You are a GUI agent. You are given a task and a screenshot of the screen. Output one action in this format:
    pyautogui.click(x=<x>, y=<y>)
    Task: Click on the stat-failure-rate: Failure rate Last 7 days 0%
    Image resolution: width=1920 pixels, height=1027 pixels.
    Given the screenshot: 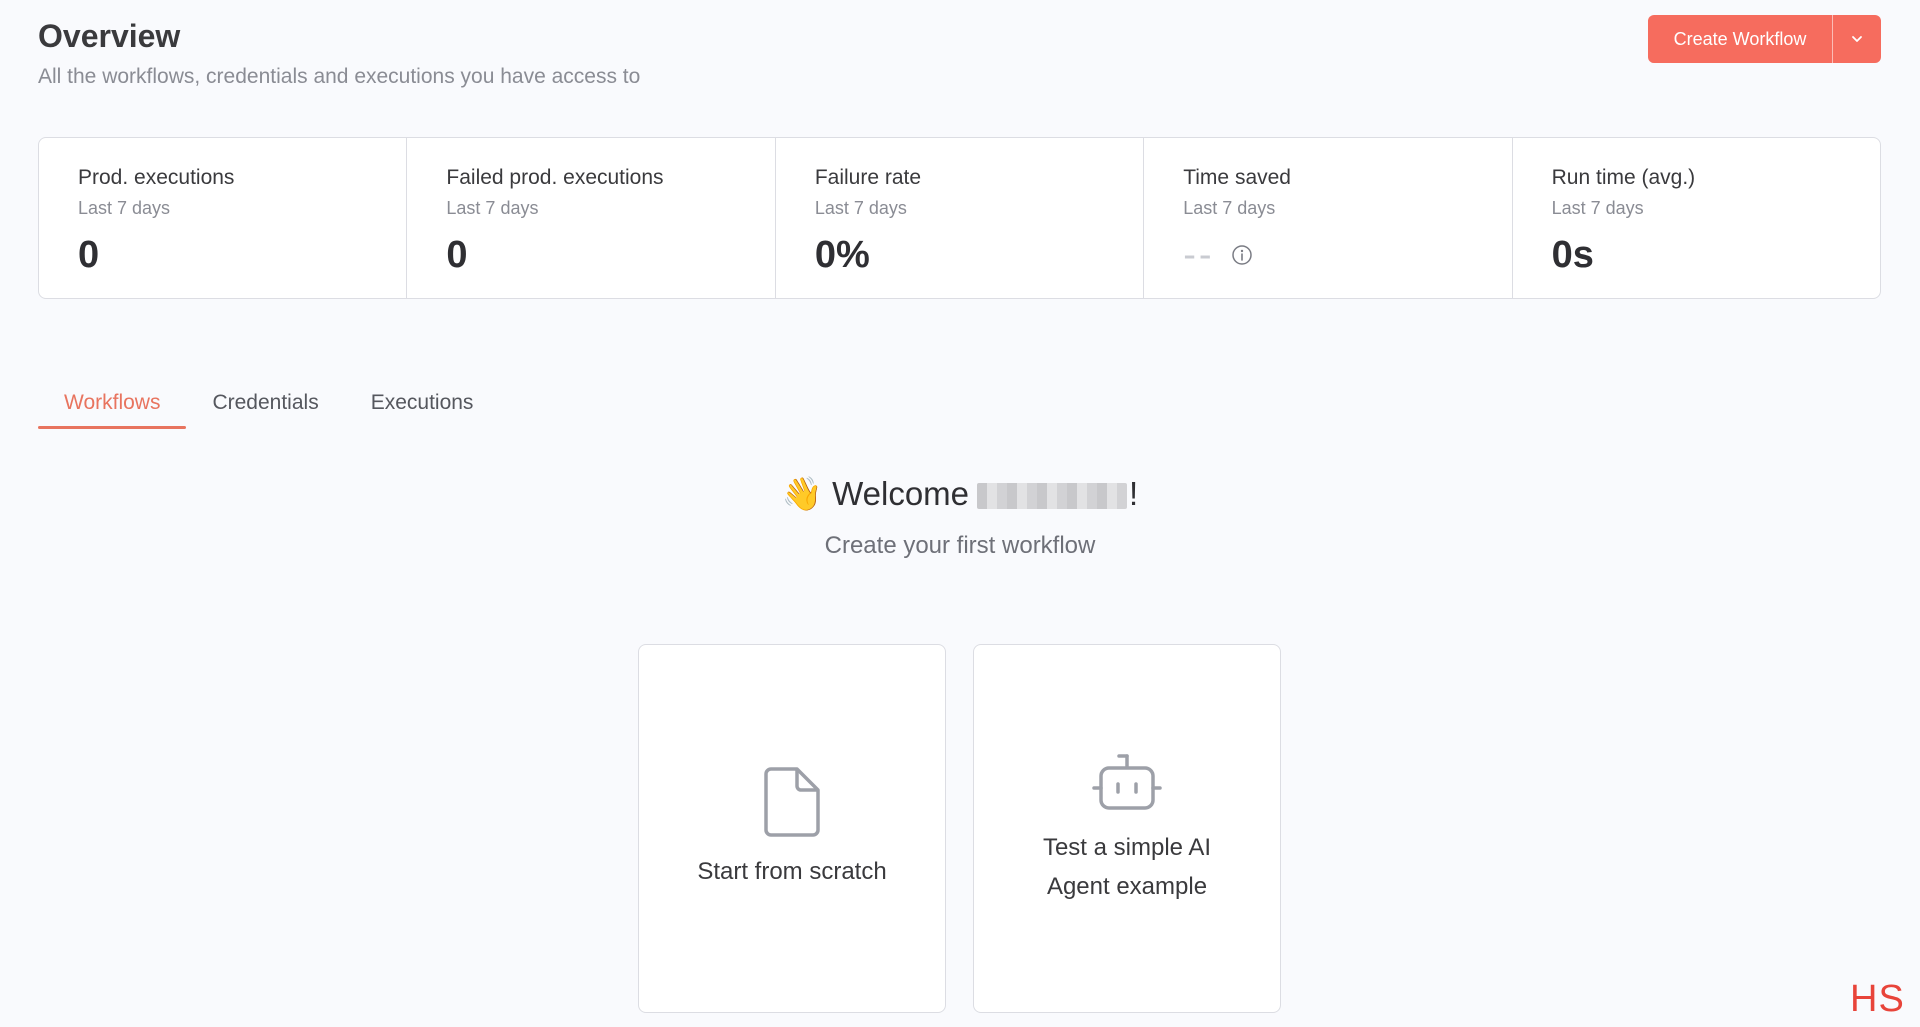 What is the action you would take?
    pyautogui.click(x=960, y=218)
    